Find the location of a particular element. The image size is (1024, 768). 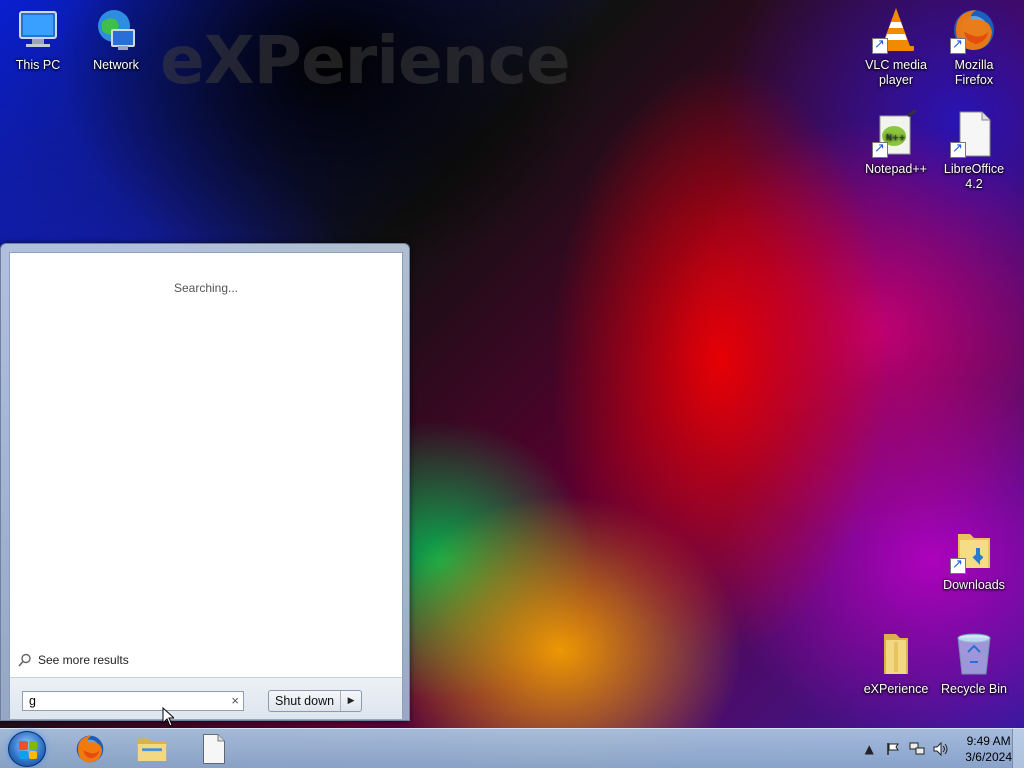

desktop-icon-label: Mozilla Firefox is located at coordinates (974, 72).